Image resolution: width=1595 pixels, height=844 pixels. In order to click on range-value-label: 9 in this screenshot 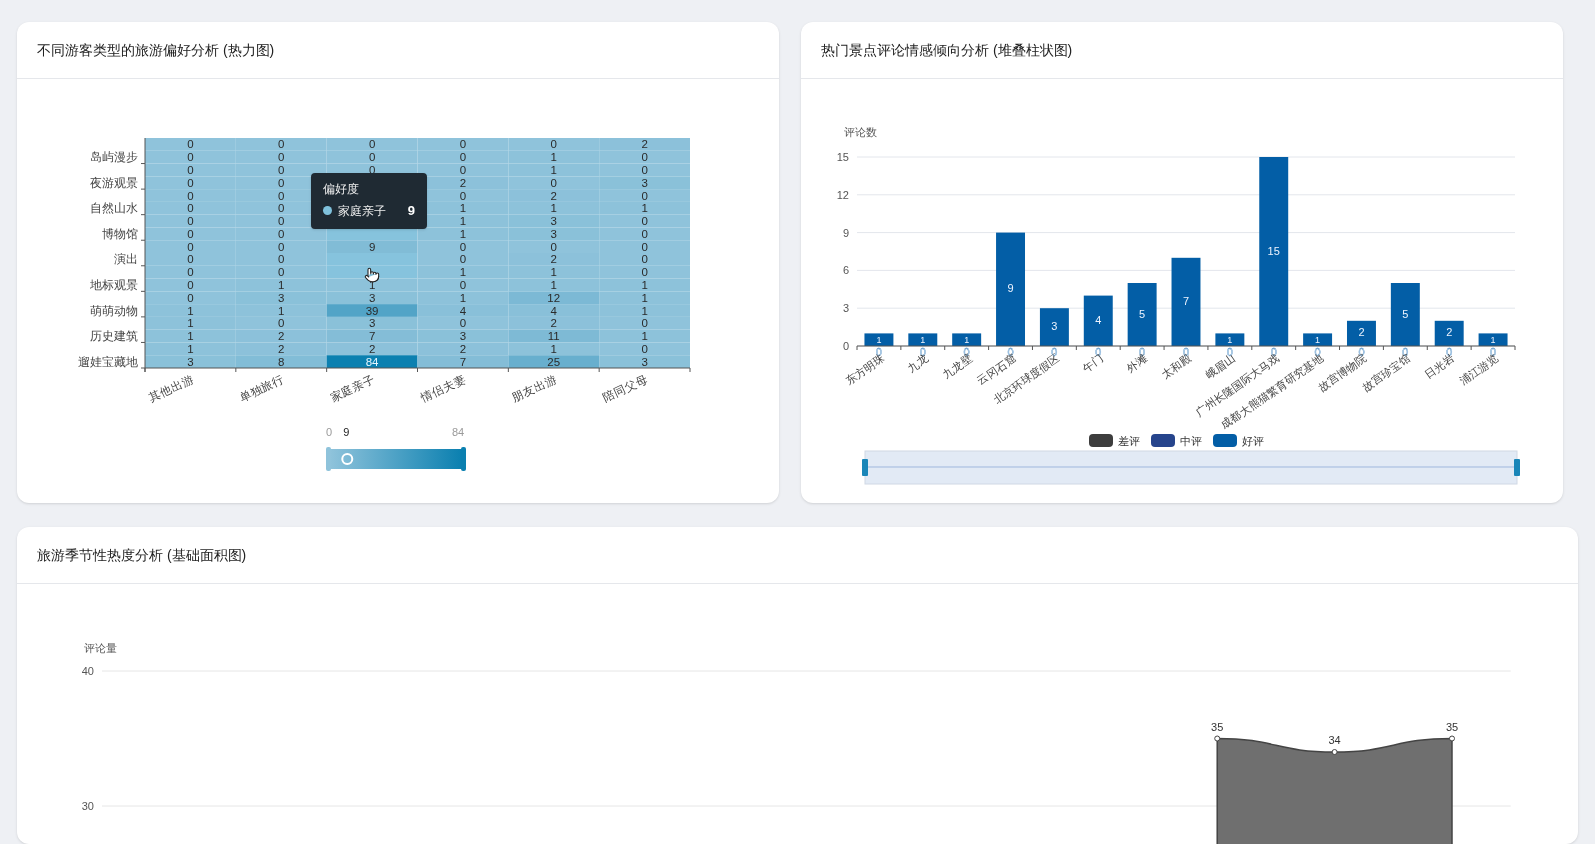, I will do `click(346, 432)`.